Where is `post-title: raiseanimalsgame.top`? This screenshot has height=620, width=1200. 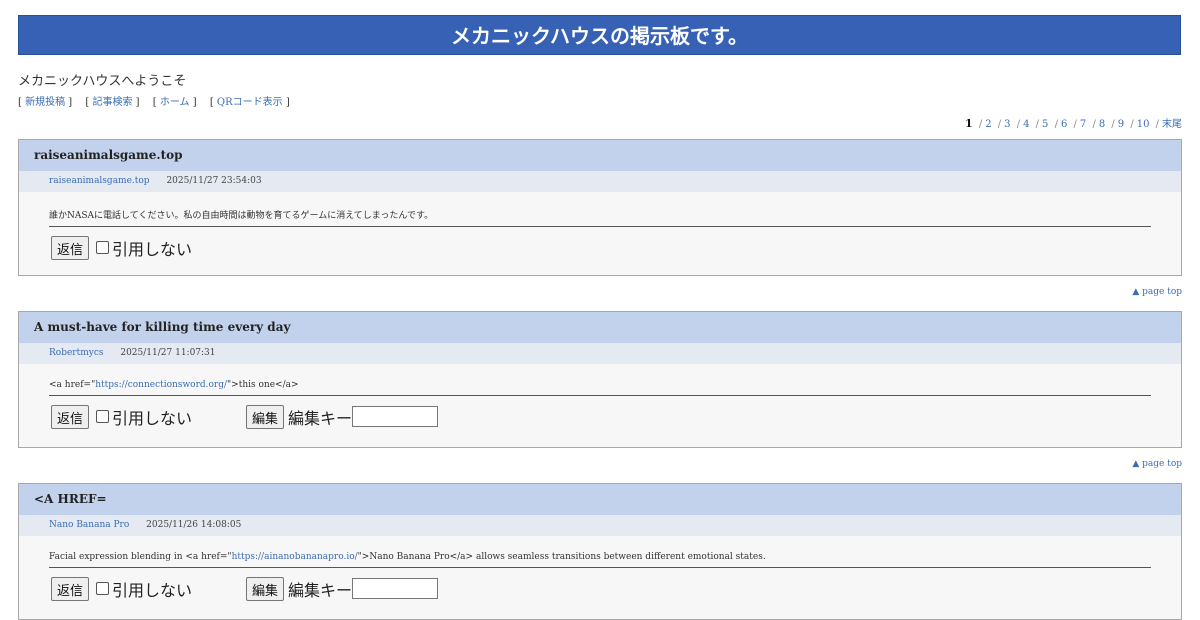 post-title: raiseanimalsgame.top is located at coordinates (600, 155).